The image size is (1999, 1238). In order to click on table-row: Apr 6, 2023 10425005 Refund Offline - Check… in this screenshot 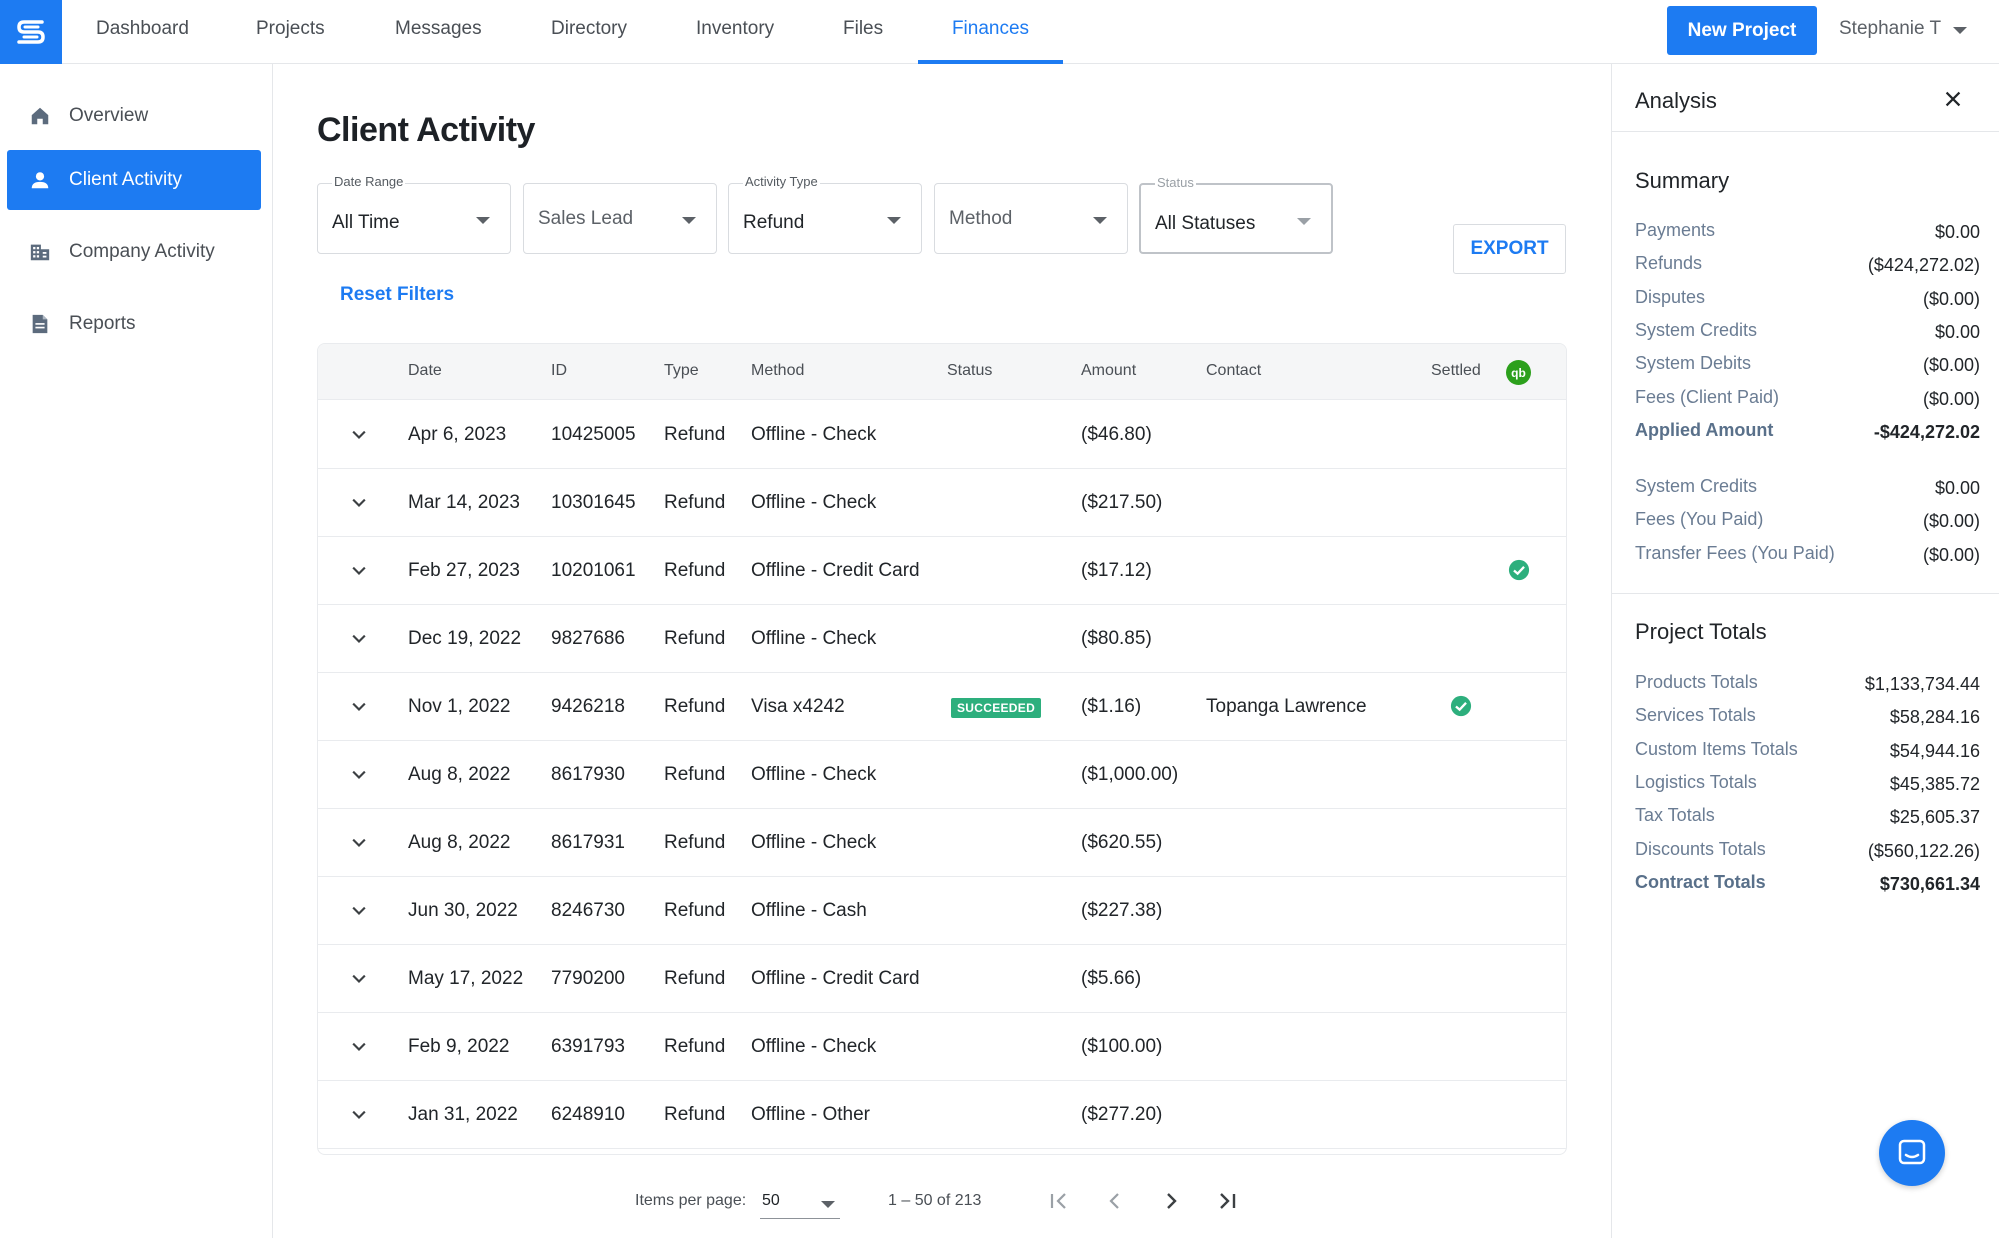, I will do `click(942, 435)`.